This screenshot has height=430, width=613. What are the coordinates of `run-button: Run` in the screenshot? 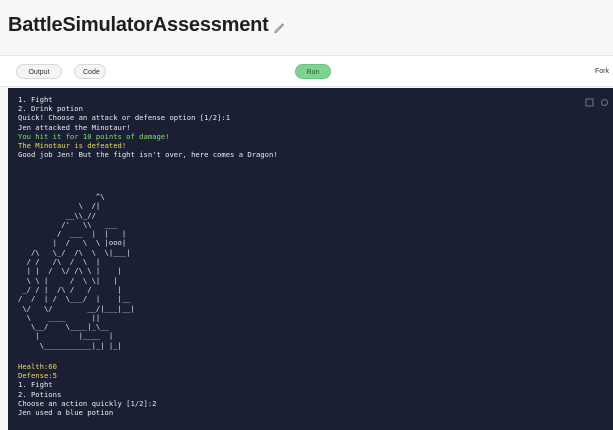 It's located at (313, 71).